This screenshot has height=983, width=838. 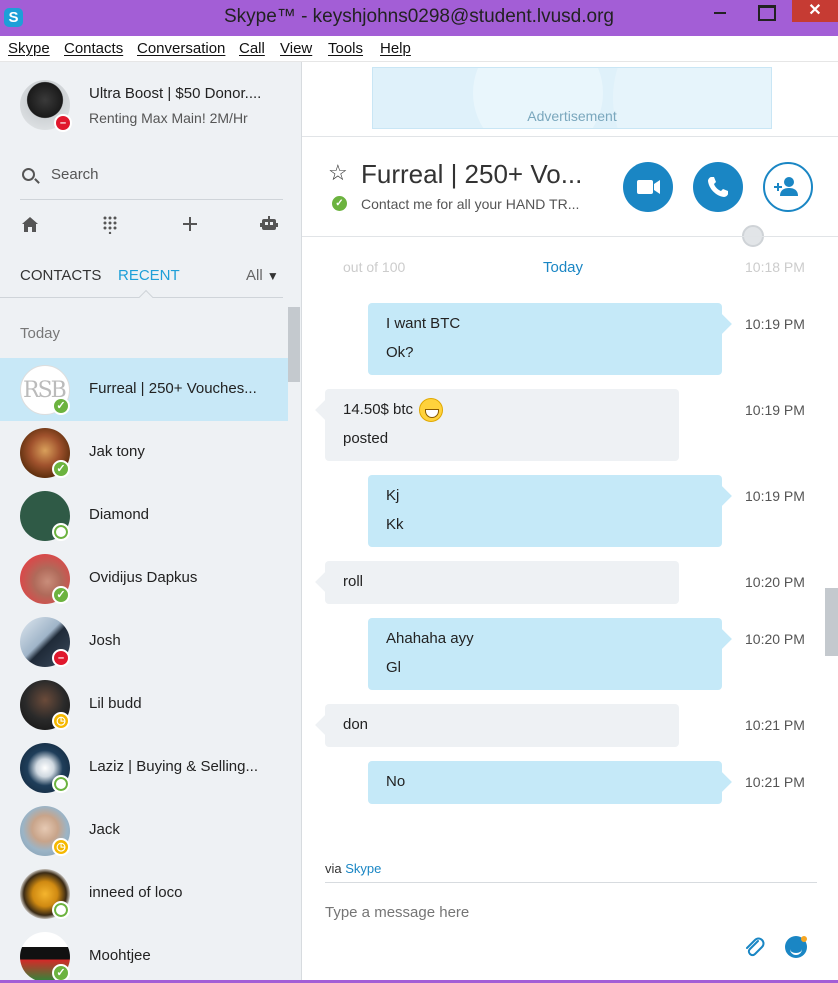 I want to click on chevron-down-icon: ▼, so click(x=272, y=276).